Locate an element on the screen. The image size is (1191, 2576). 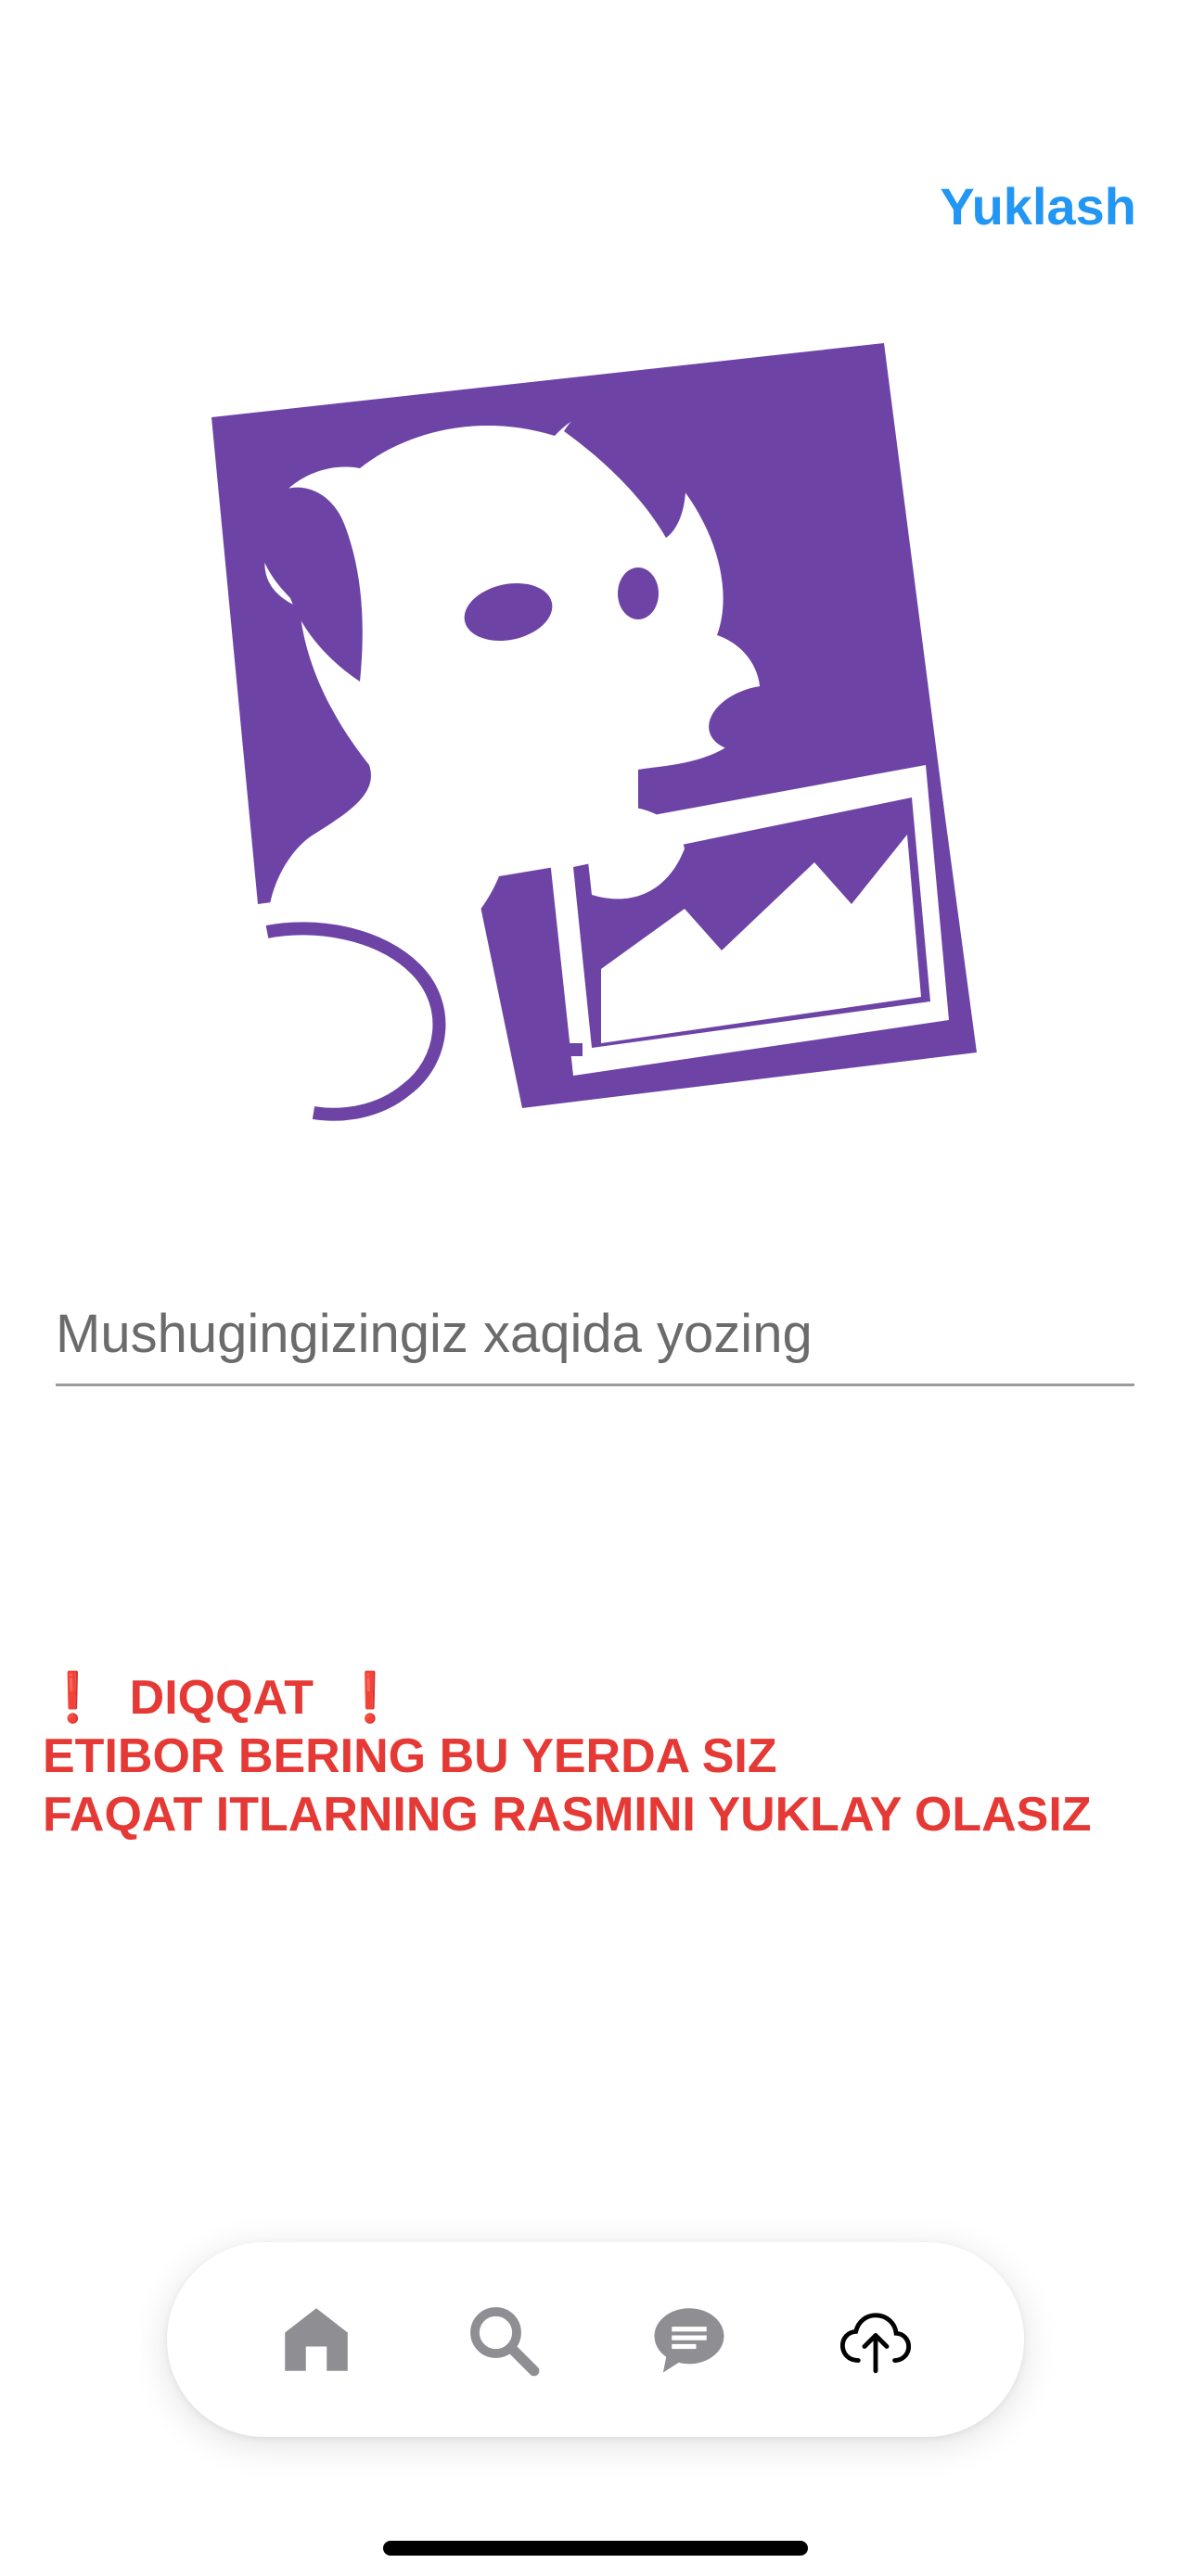
caption-input is located at coordinates (595, 1335).